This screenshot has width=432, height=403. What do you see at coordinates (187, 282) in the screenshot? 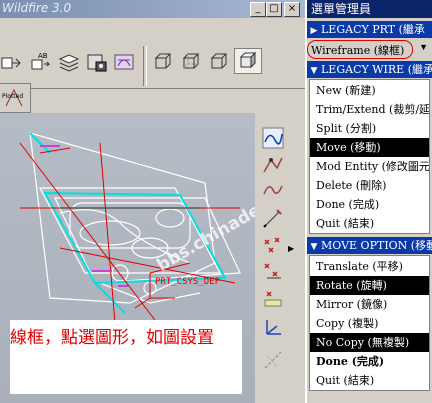
I see `csys-label: PRT_CSYS_DEF` at bounding box center [187, 282].